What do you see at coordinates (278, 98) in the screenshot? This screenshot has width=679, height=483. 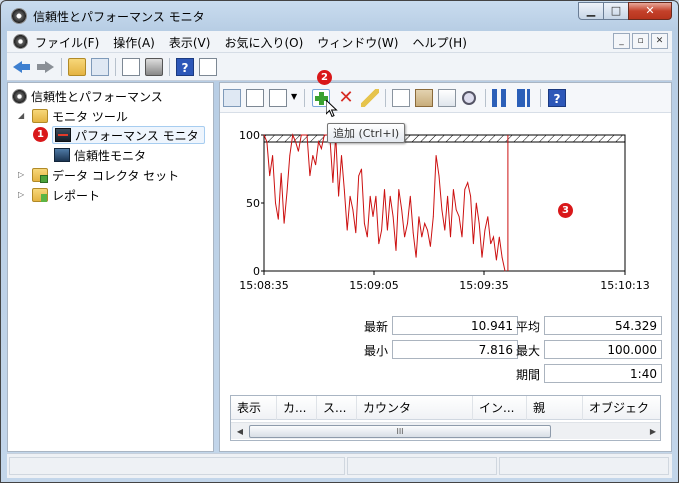 I see `change-graph-type-icon` at bounding box center [278, 98].